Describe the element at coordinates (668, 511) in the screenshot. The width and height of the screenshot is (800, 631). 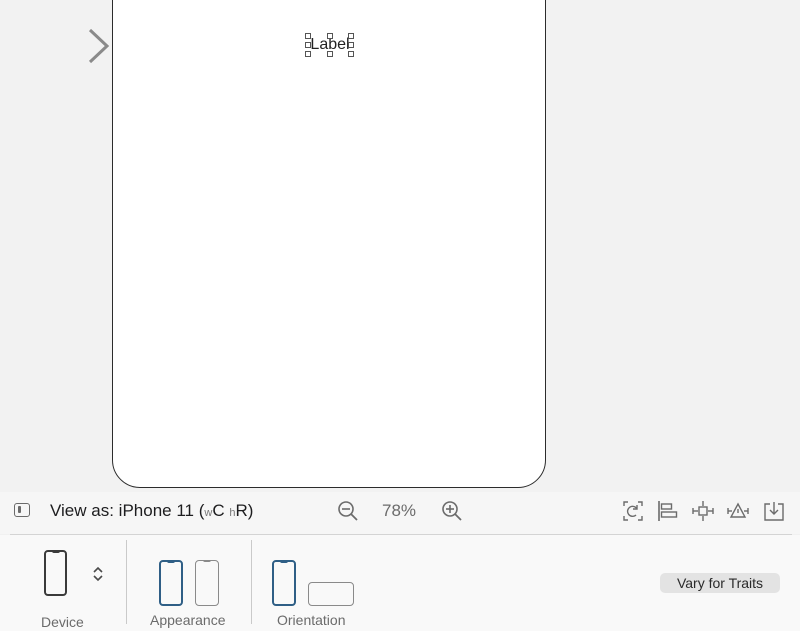
I see `align-icon` at that location.